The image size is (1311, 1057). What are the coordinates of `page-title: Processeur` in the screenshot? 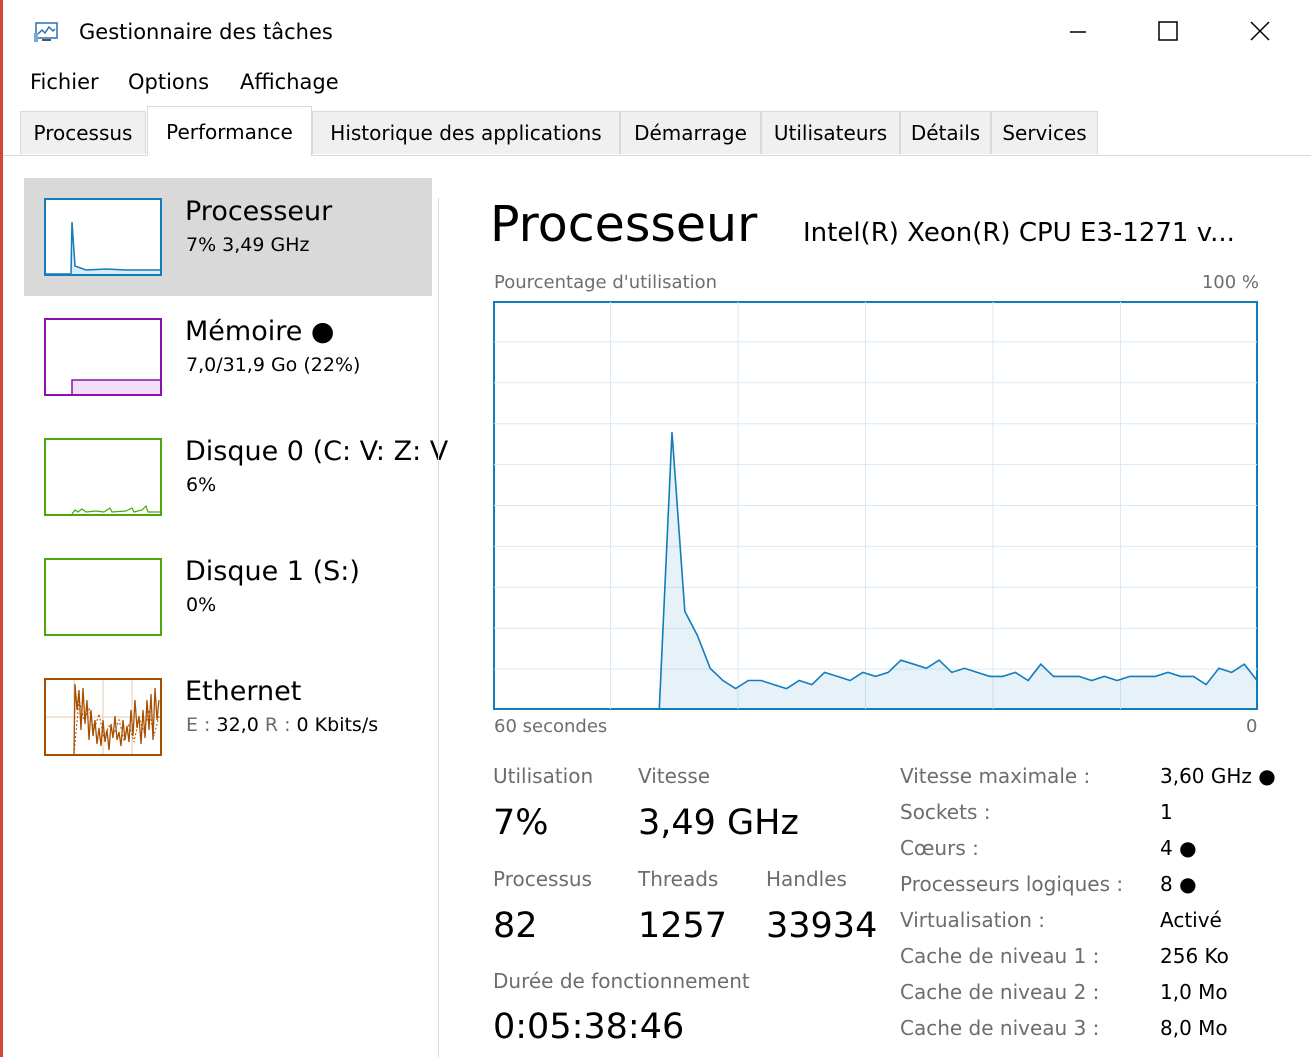 It's located at (624, 224).